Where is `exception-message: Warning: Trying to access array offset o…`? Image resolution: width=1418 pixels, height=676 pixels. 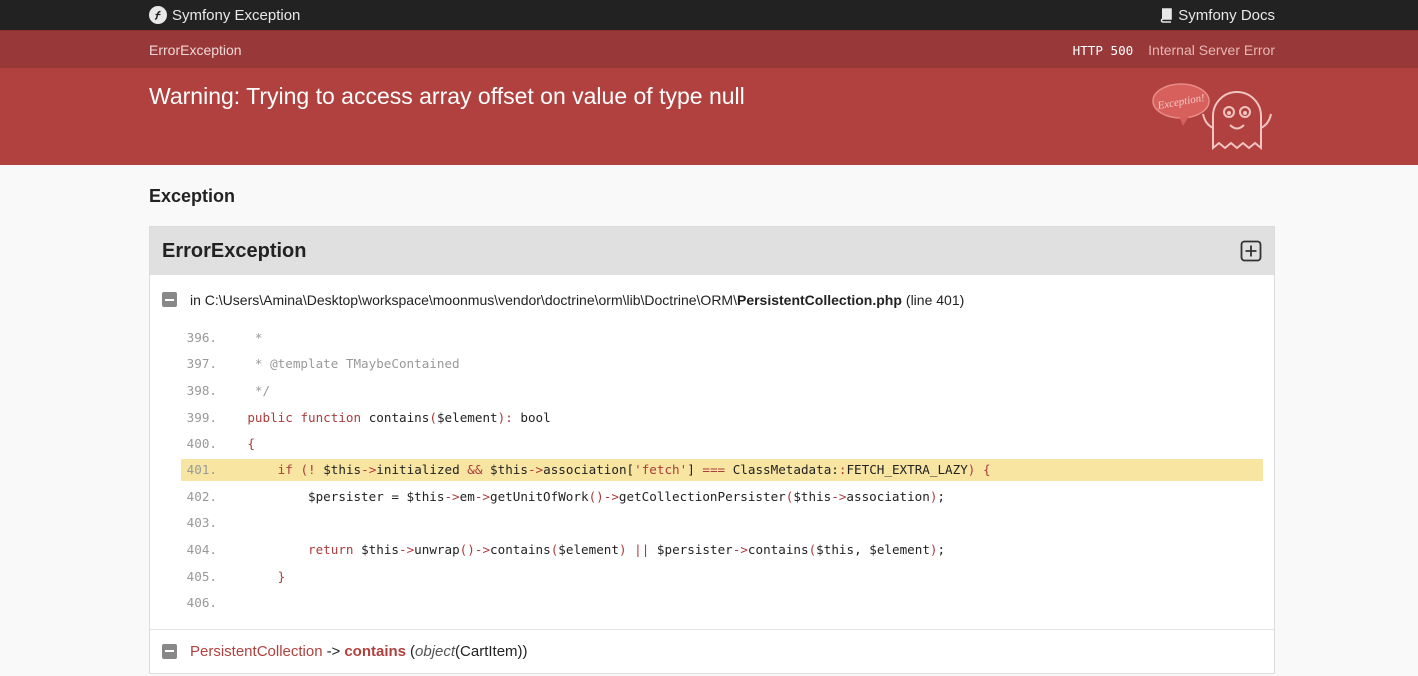
exception-message: Warning: Trying to access array offset o… is located at coordinates (447, 96).